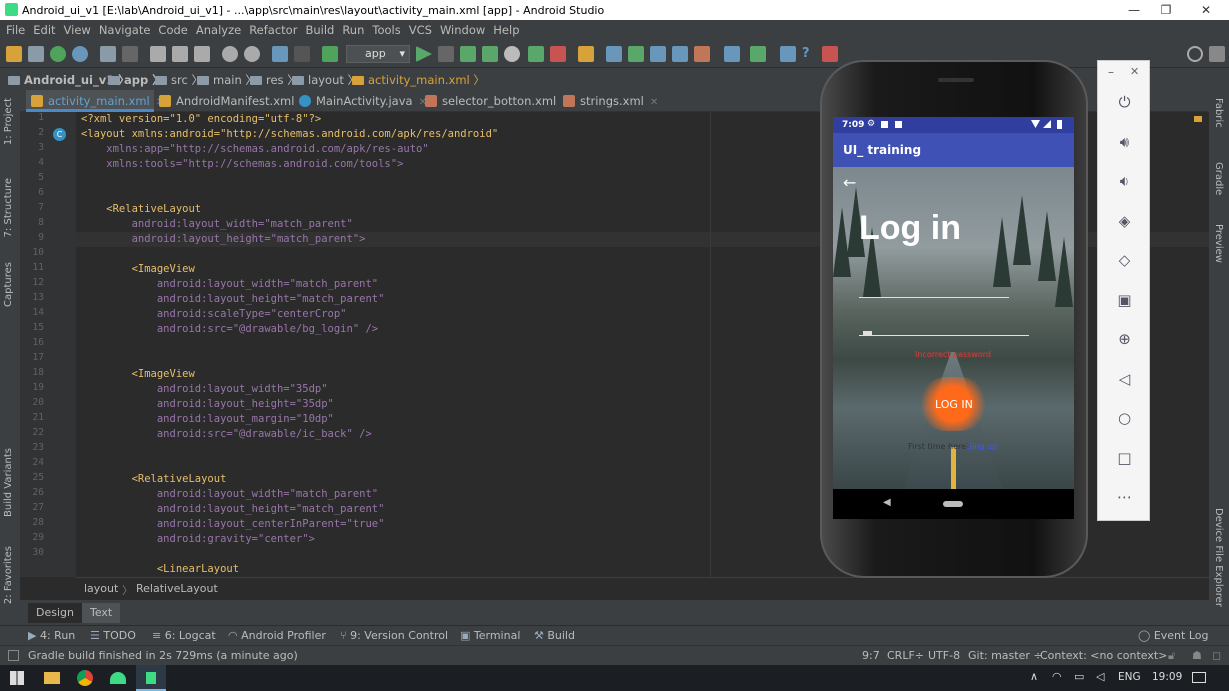  What do you see at coordinates (180, 54) in the screenshot?
I see `copy-icon` at bounding box center [180, 54].